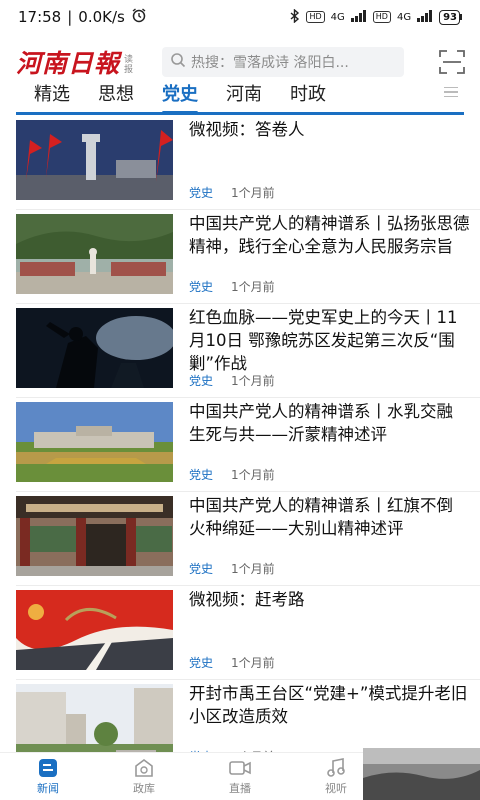 The image size is (480, 800). I want to click on nav-label: 视听, so click(336, 788).